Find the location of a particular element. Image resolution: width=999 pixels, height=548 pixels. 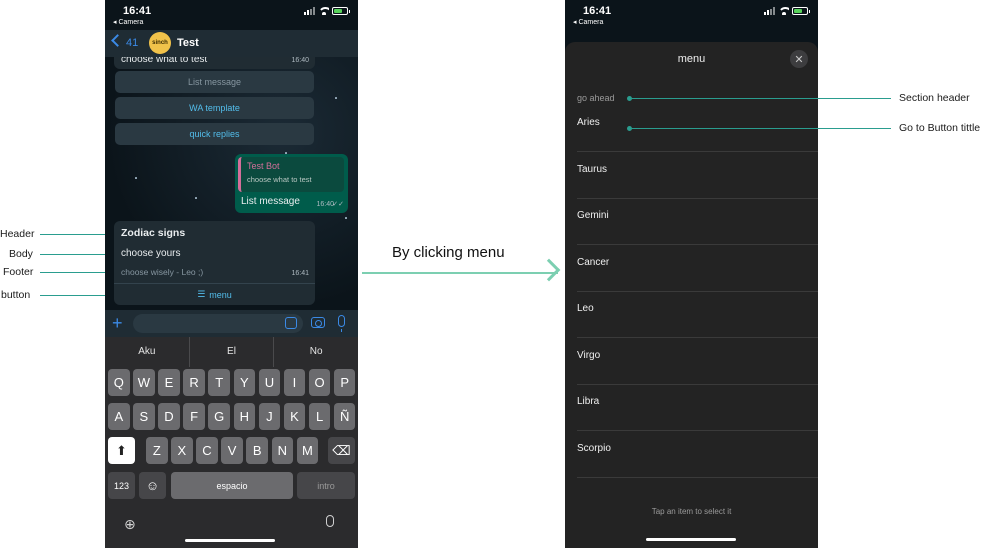

shift-key: ⬆ is located at coordinates (121, 450).